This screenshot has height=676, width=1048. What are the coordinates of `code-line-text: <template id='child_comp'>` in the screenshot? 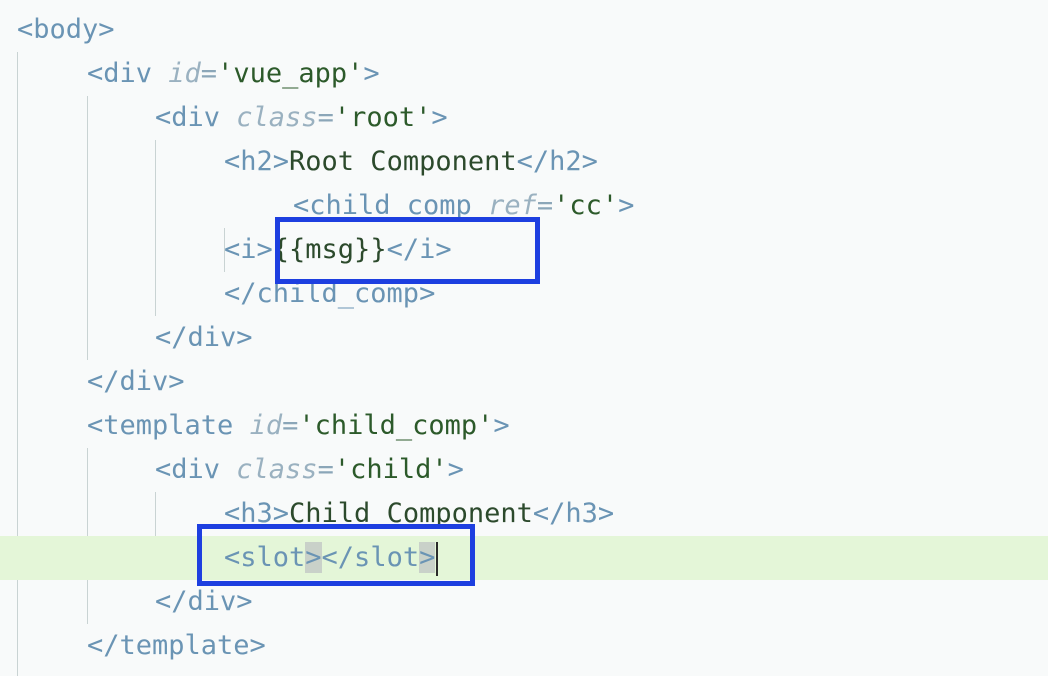 It's located at (298, 426).